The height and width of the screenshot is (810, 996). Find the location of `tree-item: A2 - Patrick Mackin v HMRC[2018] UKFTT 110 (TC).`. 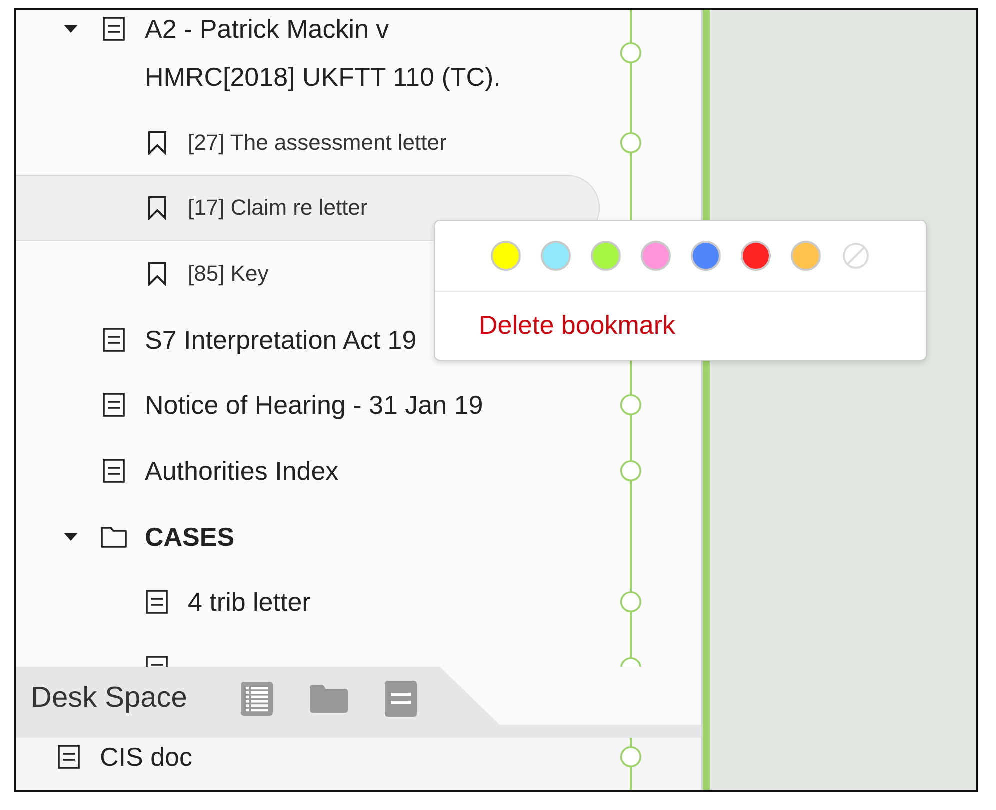

tree-item: A2 - Patrick Mackin v HMRC[2018] UKFTT 110 (TC). is located at coordinates (294, 60).